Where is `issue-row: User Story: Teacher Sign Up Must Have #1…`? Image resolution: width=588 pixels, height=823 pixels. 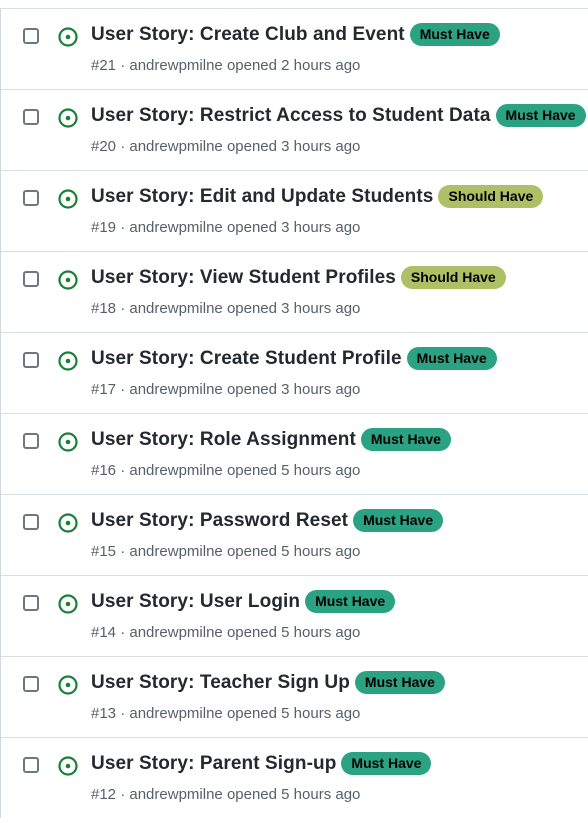
issue-row: User Story: Teacher Sign Up Must Have #1… is located at coordinates (294, 696).